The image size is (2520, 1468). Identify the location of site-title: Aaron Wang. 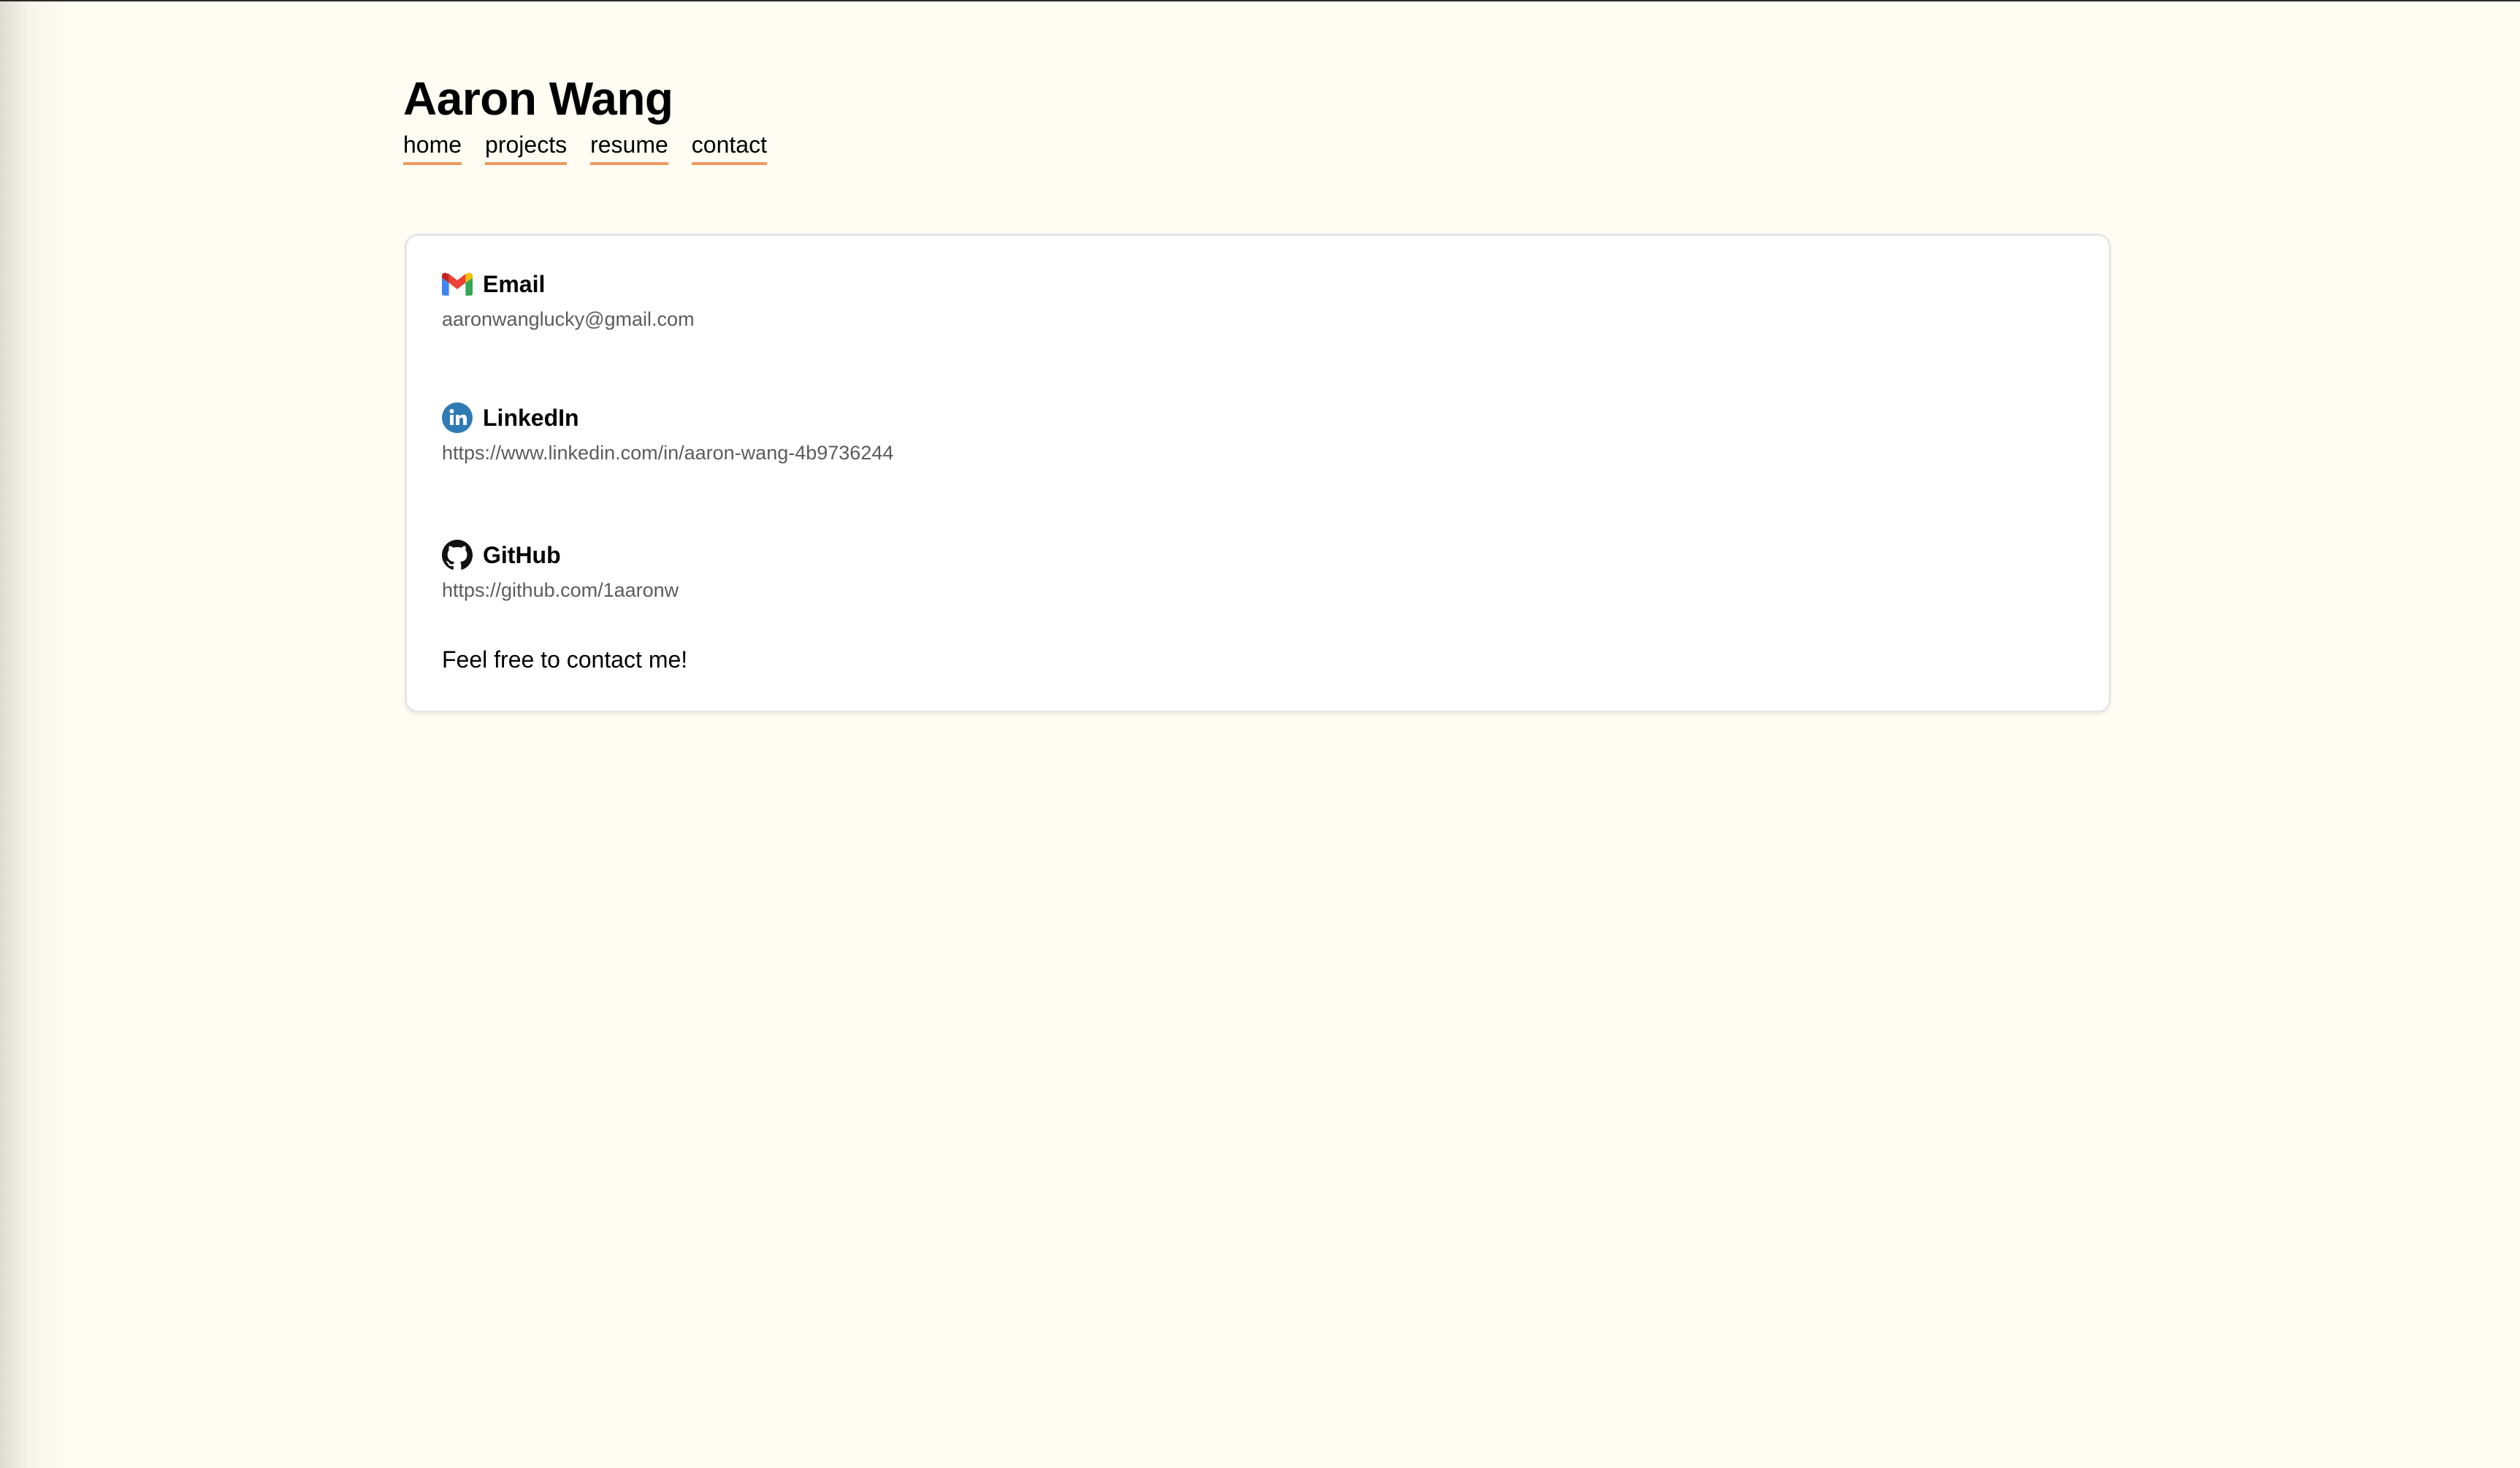
(585, 99).